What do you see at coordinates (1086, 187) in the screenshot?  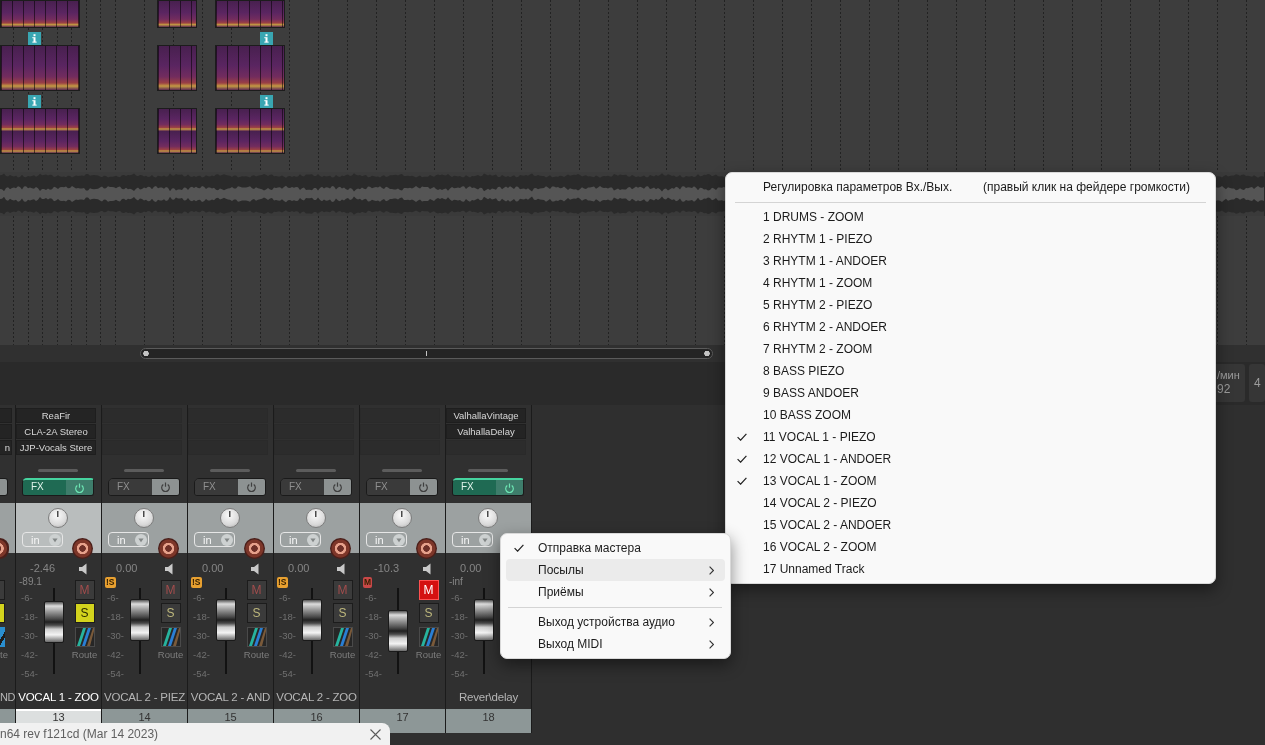 I see `menu-hint-text: (правый клик на фейдере громкости)` at bounding box center [1086, 187].